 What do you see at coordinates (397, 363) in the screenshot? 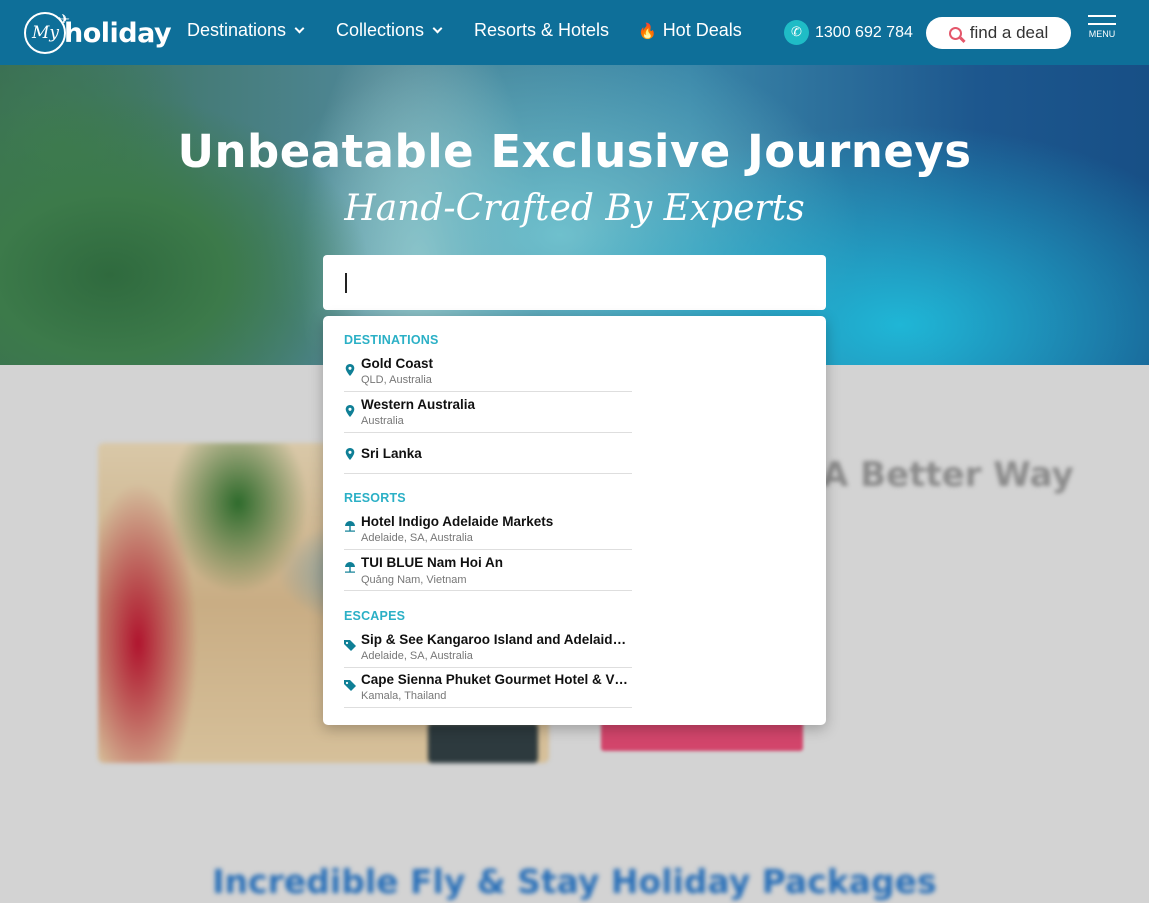
I see `suggestion-title: Gold Coast` at bounding box center [397, 363].